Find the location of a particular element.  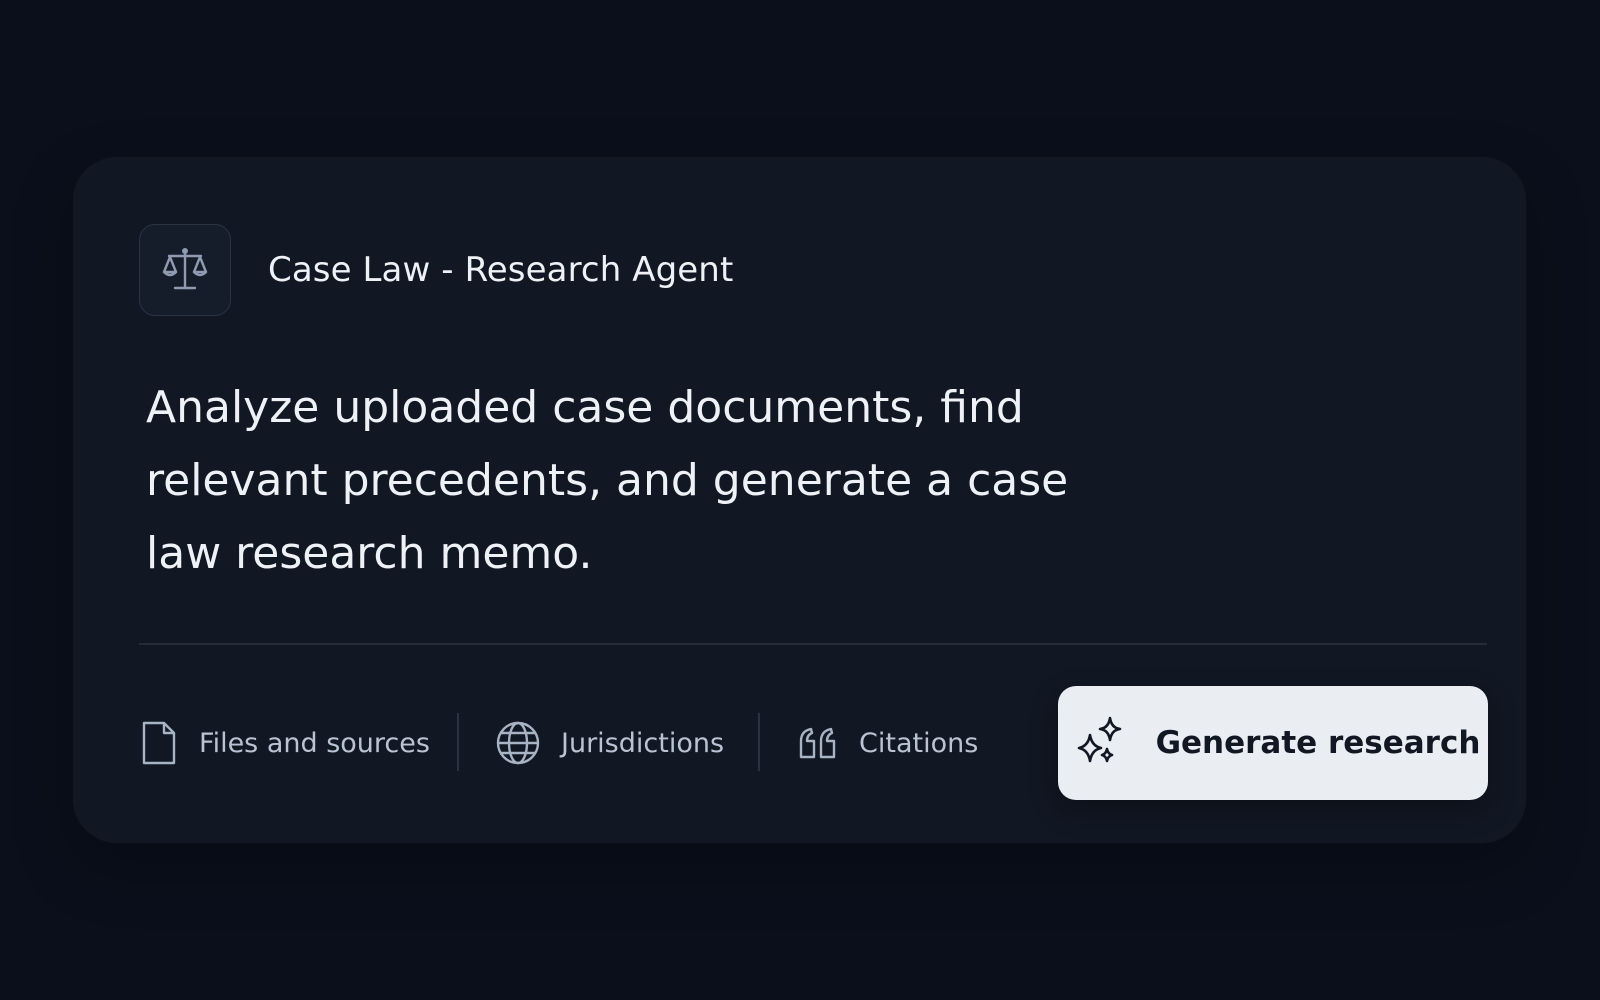

citations-button: Citations is located at coordinates (887, 743).